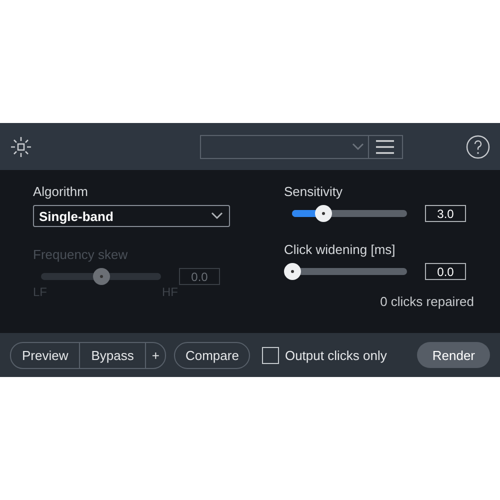  I want to click on menu-icon, so click(385, 147).